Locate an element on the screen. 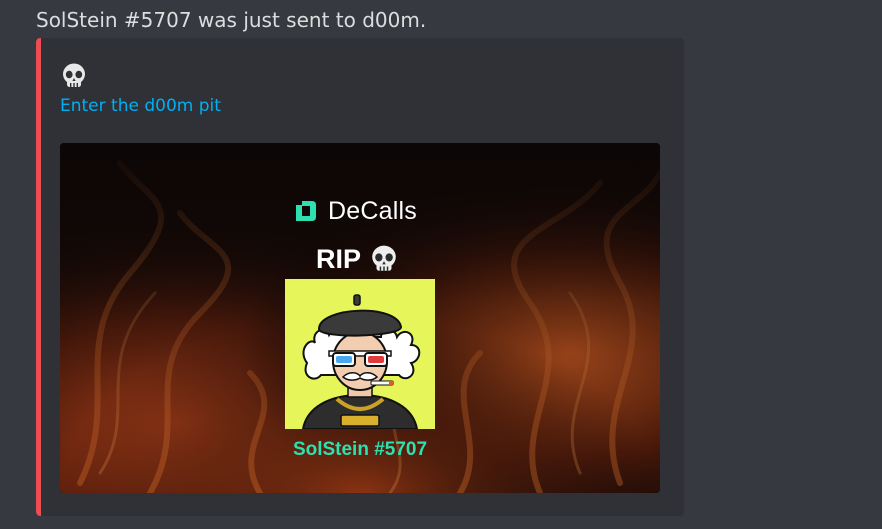 The image size is (882, 529). message-text: SolStein #5707 was just sent to d00m. is located at coordinates (231, 20).